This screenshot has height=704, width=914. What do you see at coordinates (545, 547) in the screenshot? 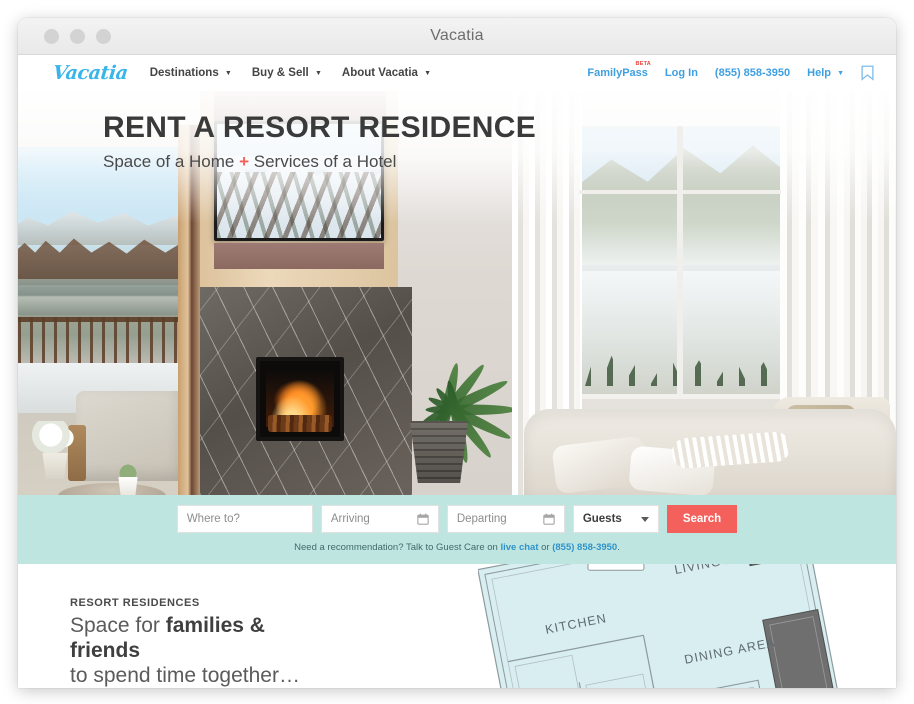
I see `guest-care-mid: or` at bounding box center [545, 547].